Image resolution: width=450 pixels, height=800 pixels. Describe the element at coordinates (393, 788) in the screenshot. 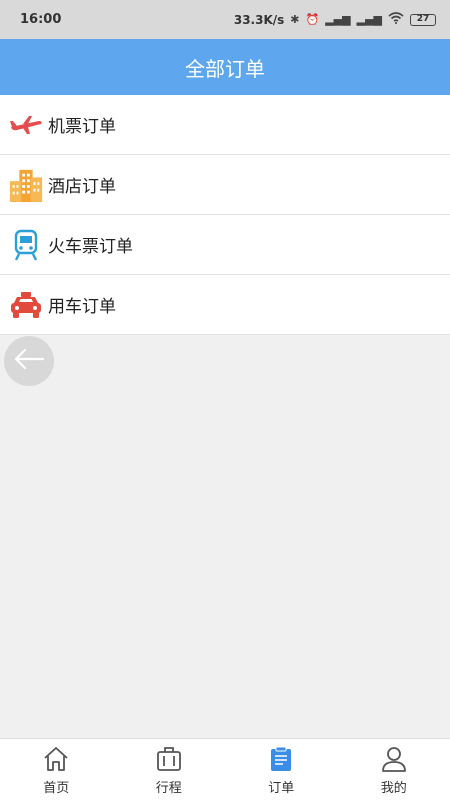

I see `tab-label: 我的` at that location.